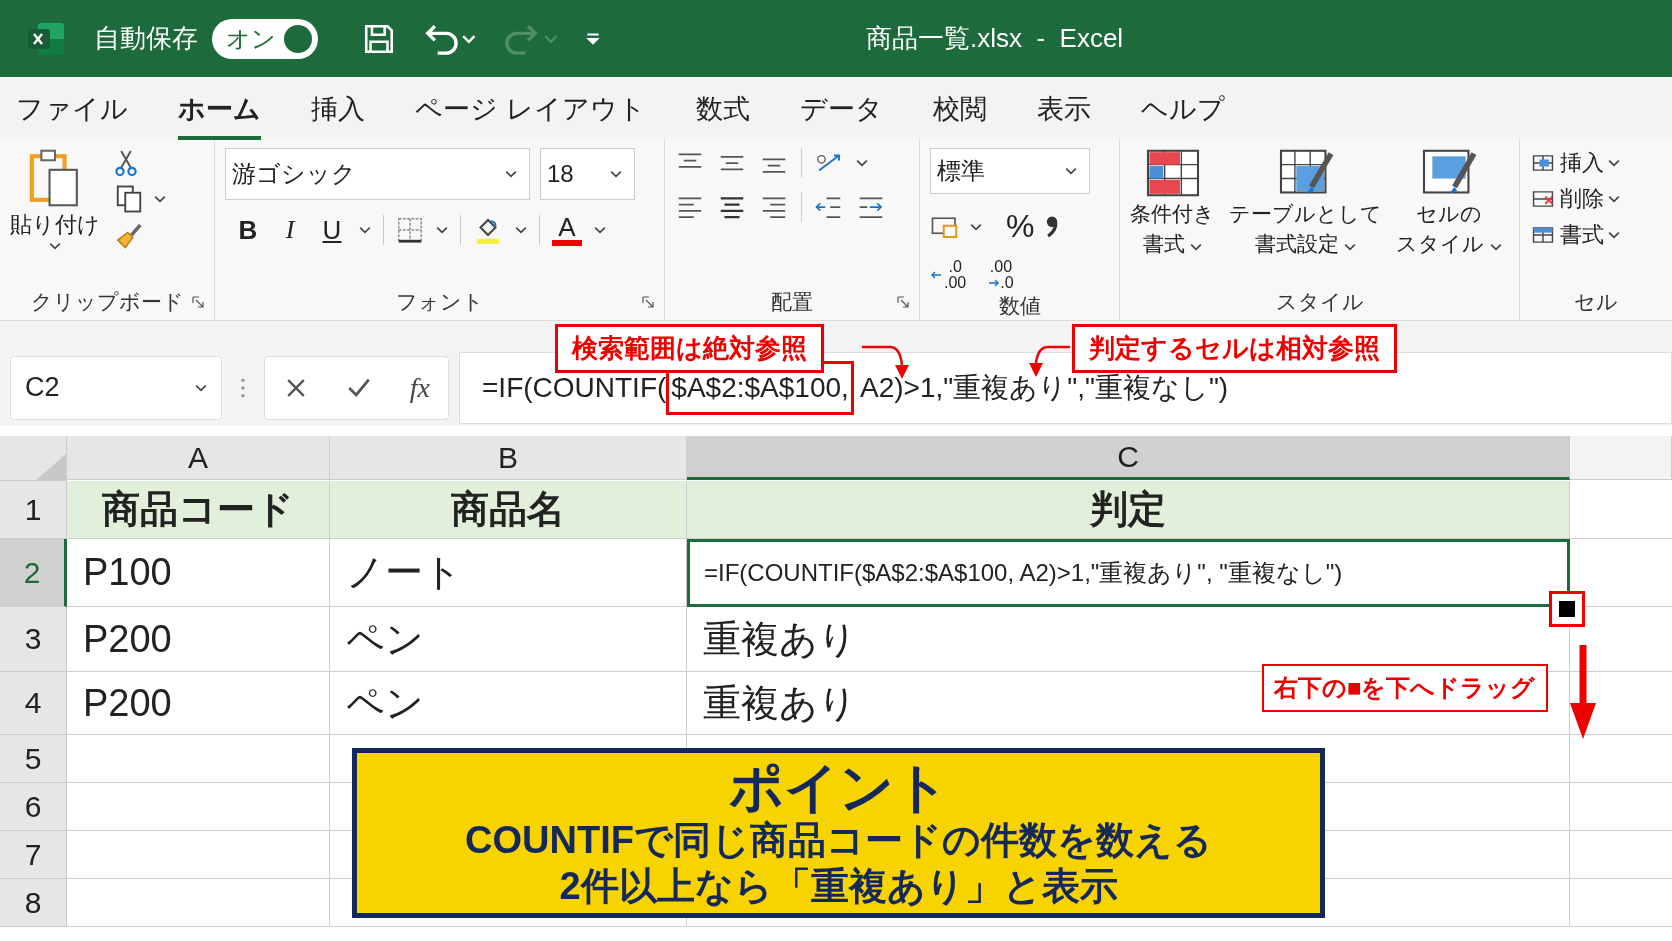  Describe the element at coordinates (1596, 235) in the screenshot. I see `format-cells-button: 書式` at that location.